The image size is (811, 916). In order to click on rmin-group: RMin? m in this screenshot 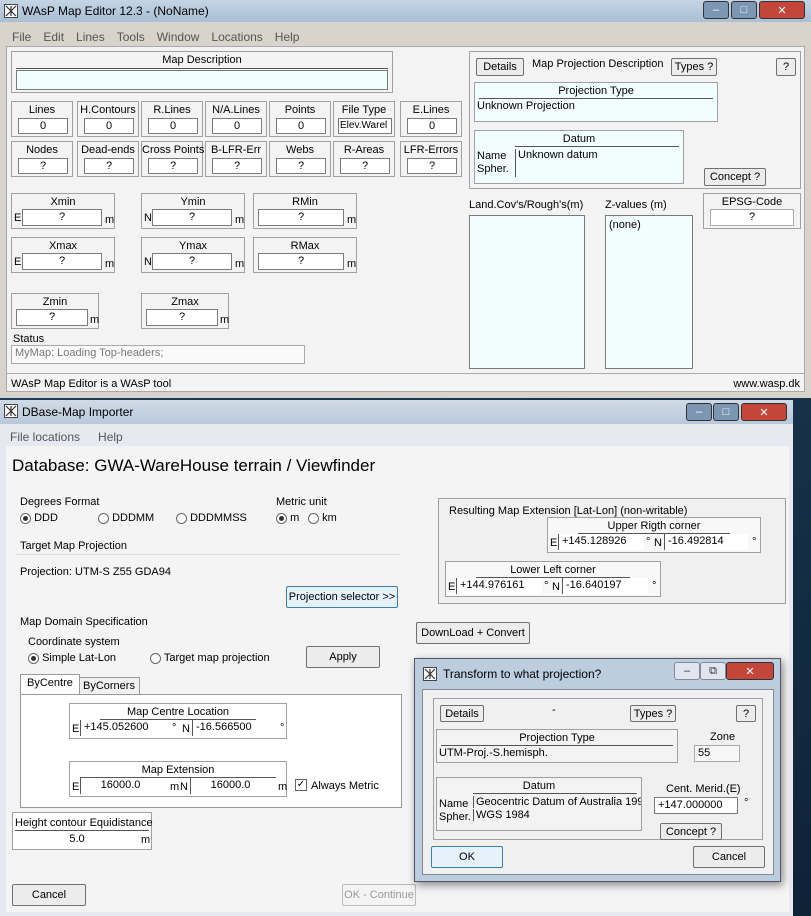, I will do `click(305, 211)`.